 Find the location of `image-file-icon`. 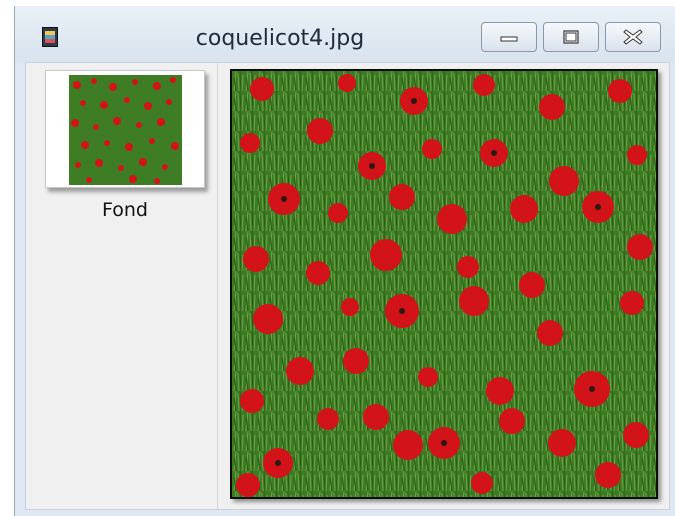

image-file-icon is located at coordinates (50, 37).